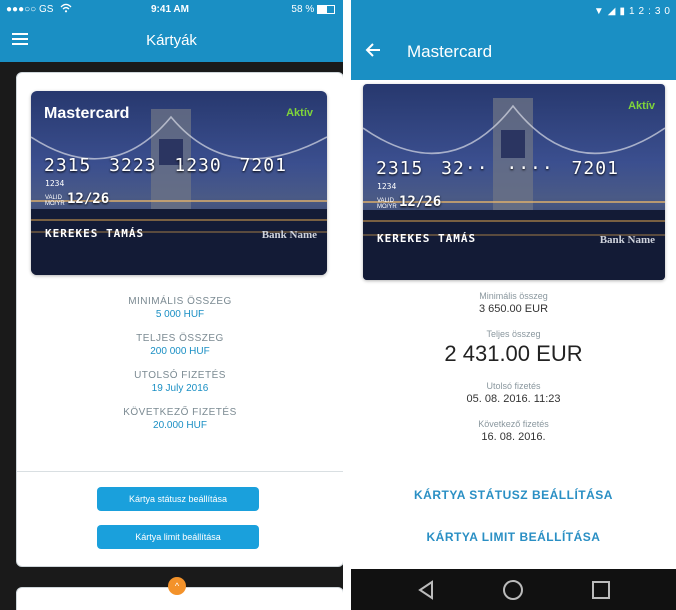 The image size is (676, 610). I want to click on battery-indicator: 58 %, so click(313, 9).